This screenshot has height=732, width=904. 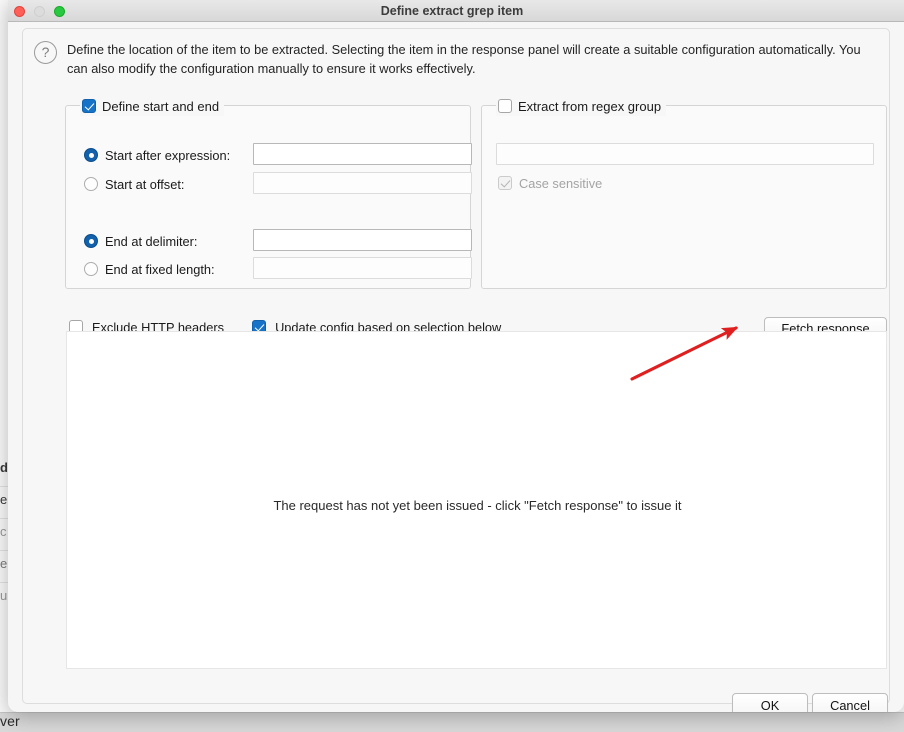 What do you see at coordinates (684, 192) in the screenshot?
I see `extract-from-regex-group: Extract from regex group Case sensitive` at bounding box center [684, 192].